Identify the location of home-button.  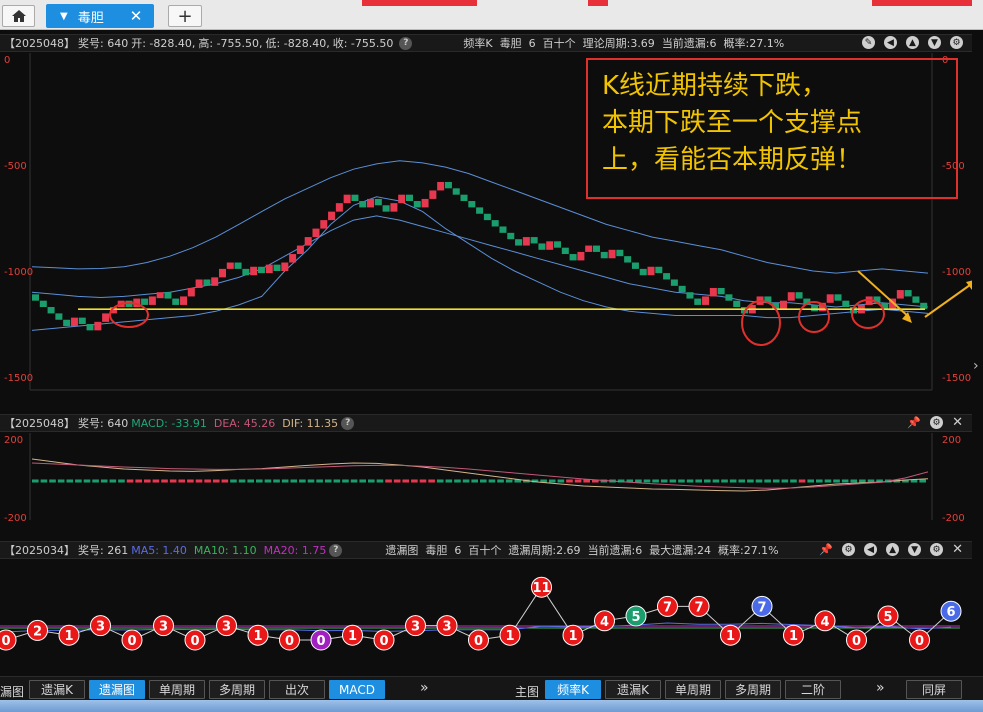
(18, 16).